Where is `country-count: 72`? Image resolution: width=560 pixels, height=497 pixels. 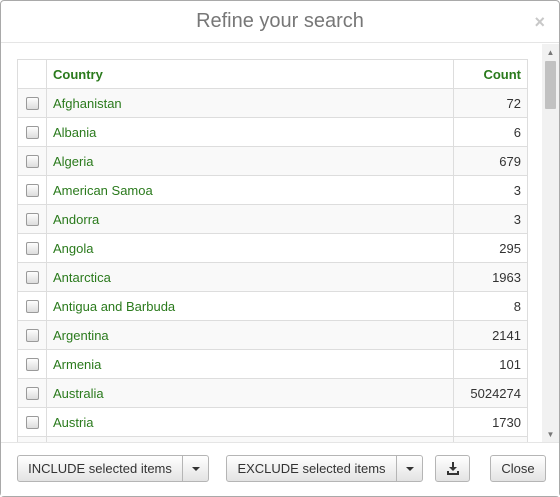
country-count: 72 is located at coordinates (490, 103).